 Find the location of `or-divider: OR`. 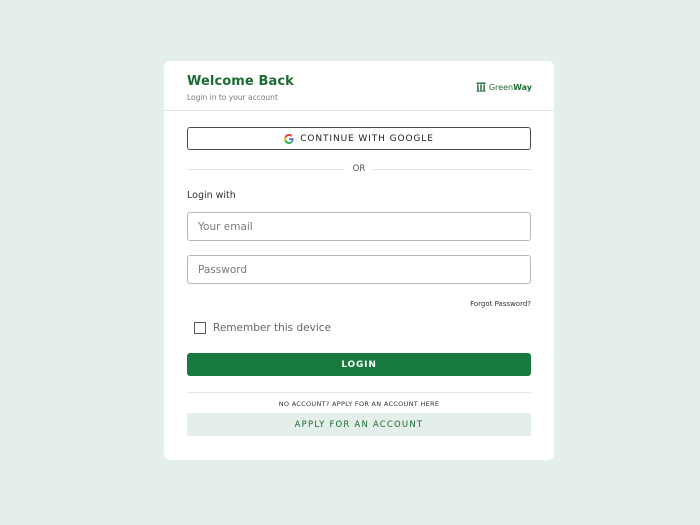

or-divider: OR is located at coordinates (359, 169).